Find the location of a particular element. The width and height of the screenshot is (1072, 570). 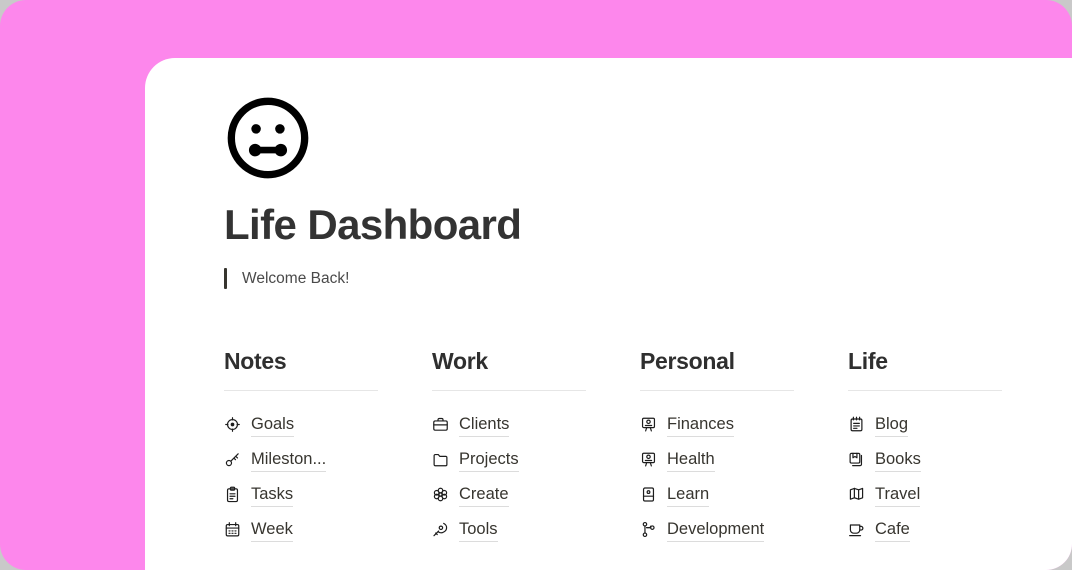

link-label: Finances is located at coordinates (700, 425).